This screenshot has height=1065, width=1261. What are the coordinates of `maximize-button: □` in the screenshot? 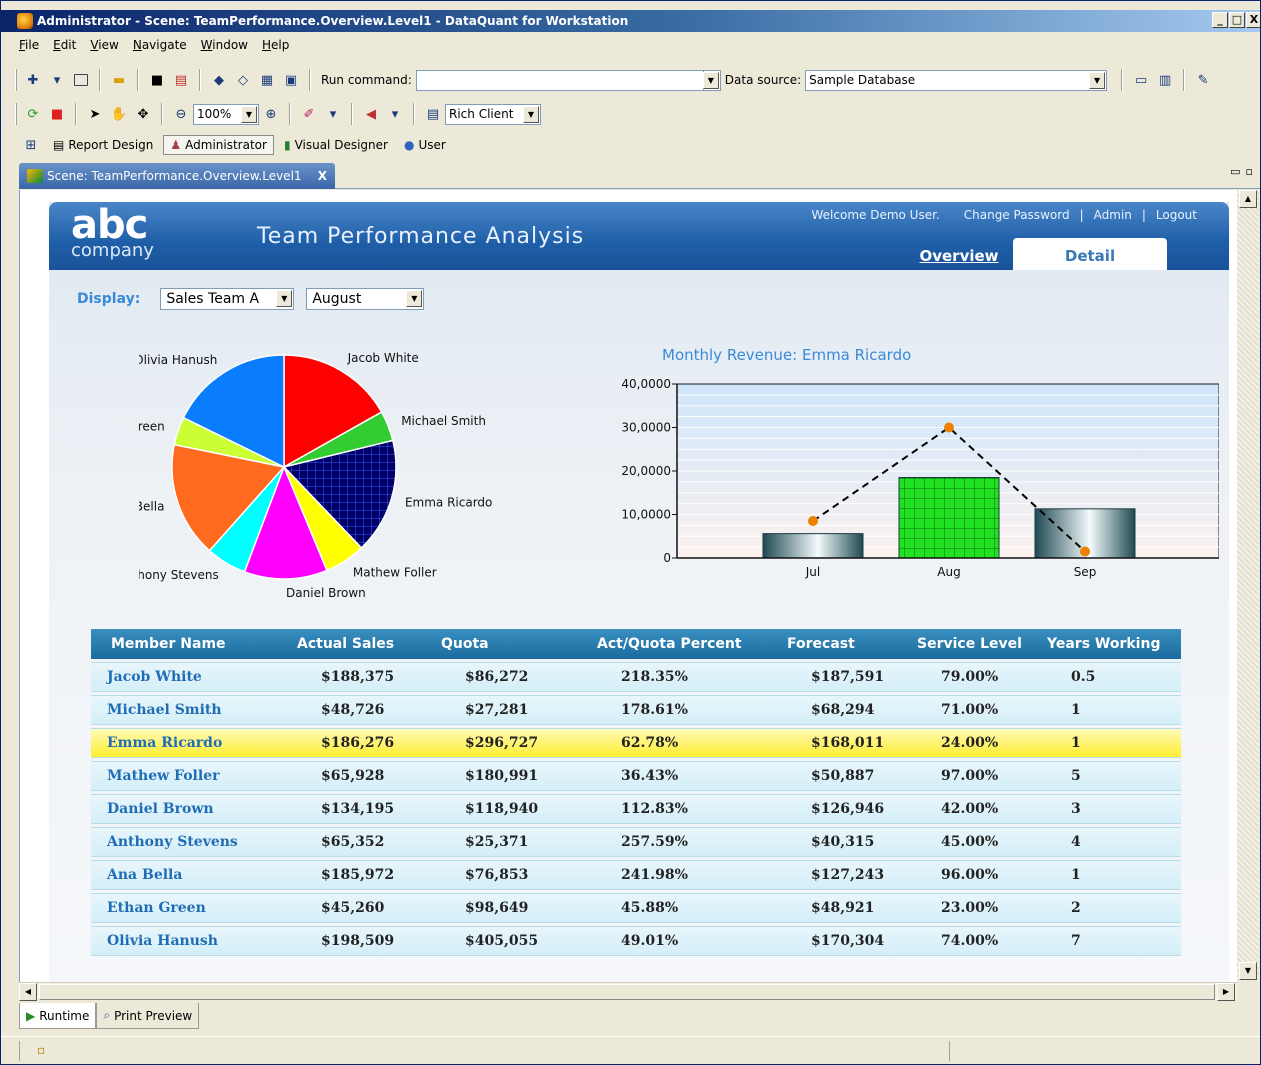 It's located at (1237, 20).